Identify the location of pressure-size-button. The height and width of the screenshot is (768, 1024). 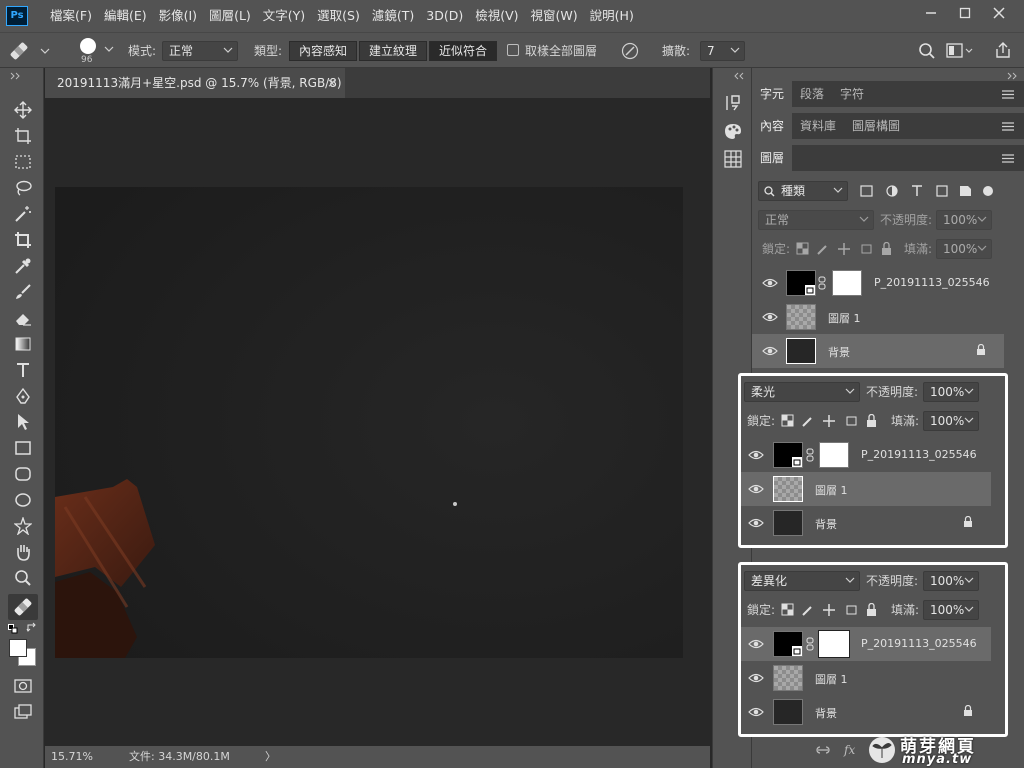
(630, 51).